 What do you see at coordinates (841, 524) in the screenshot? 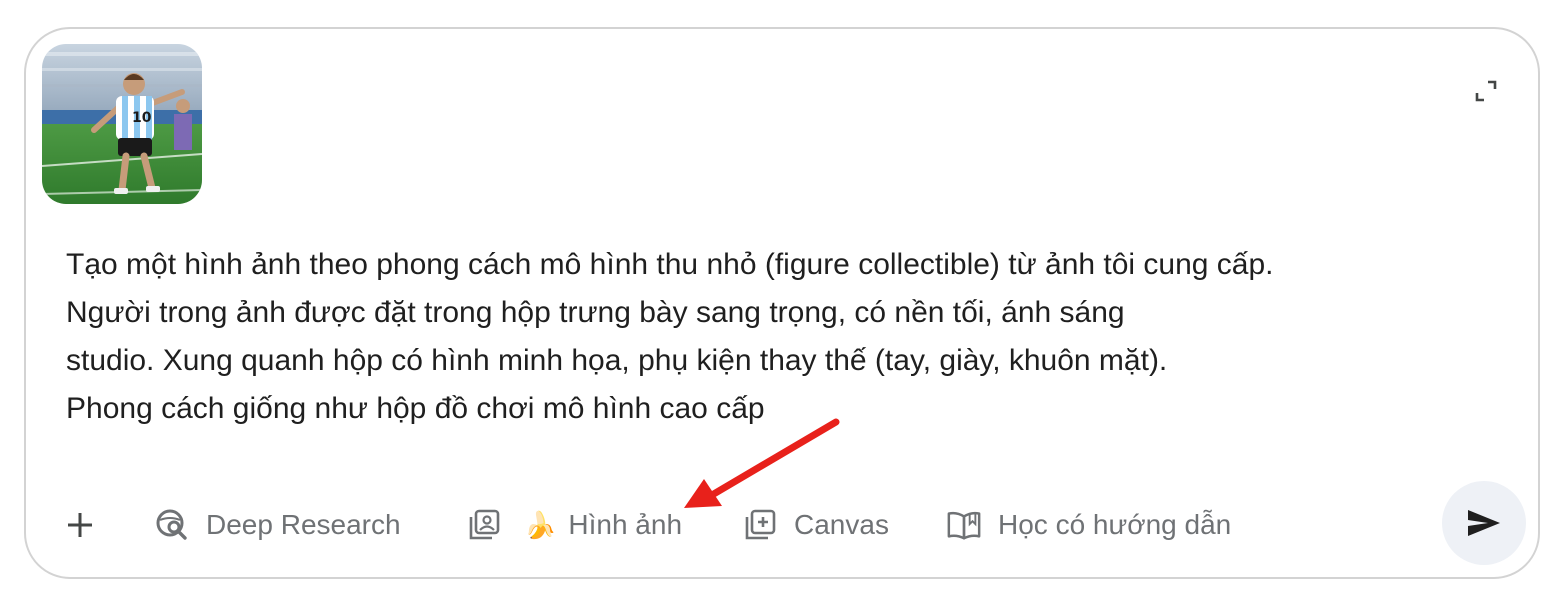
I see `canvas-label: Canvas` at bounding box center [841, 524].